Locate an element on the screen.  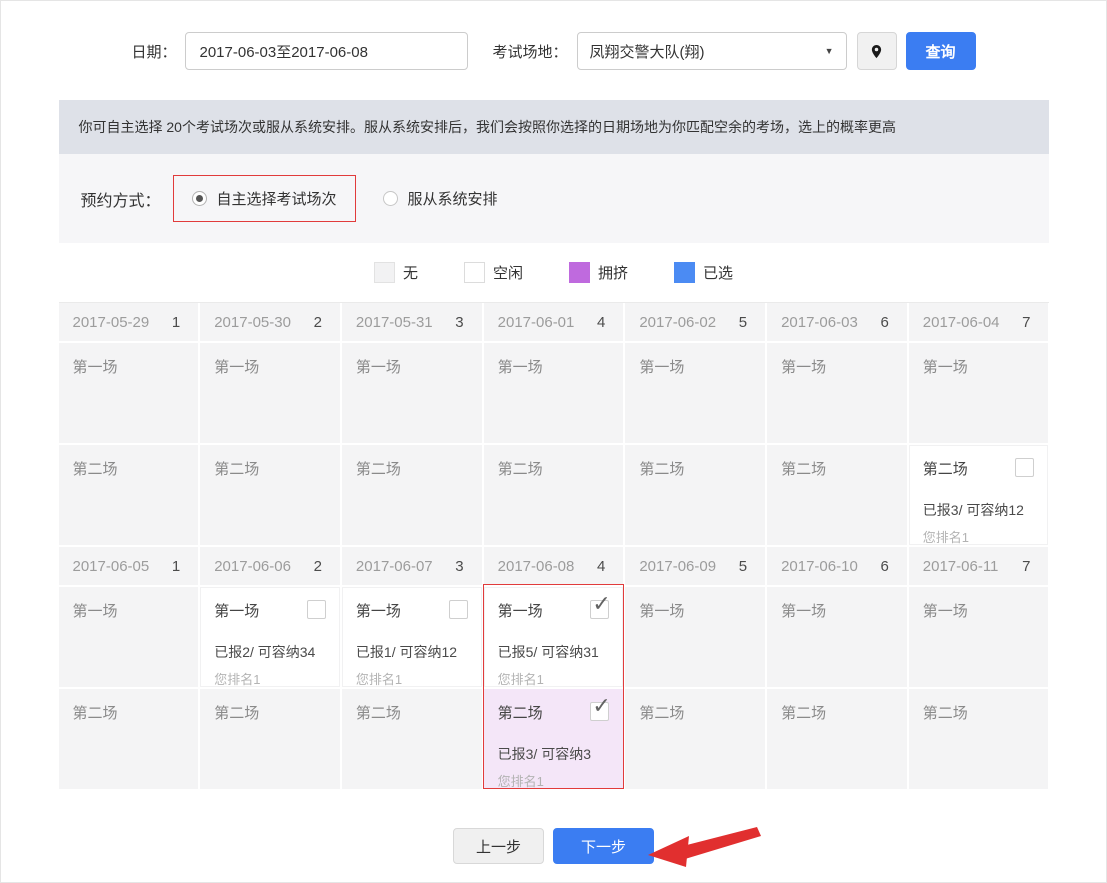
day-header: 2017-06-05 1 is located at coordinates (128, 566).